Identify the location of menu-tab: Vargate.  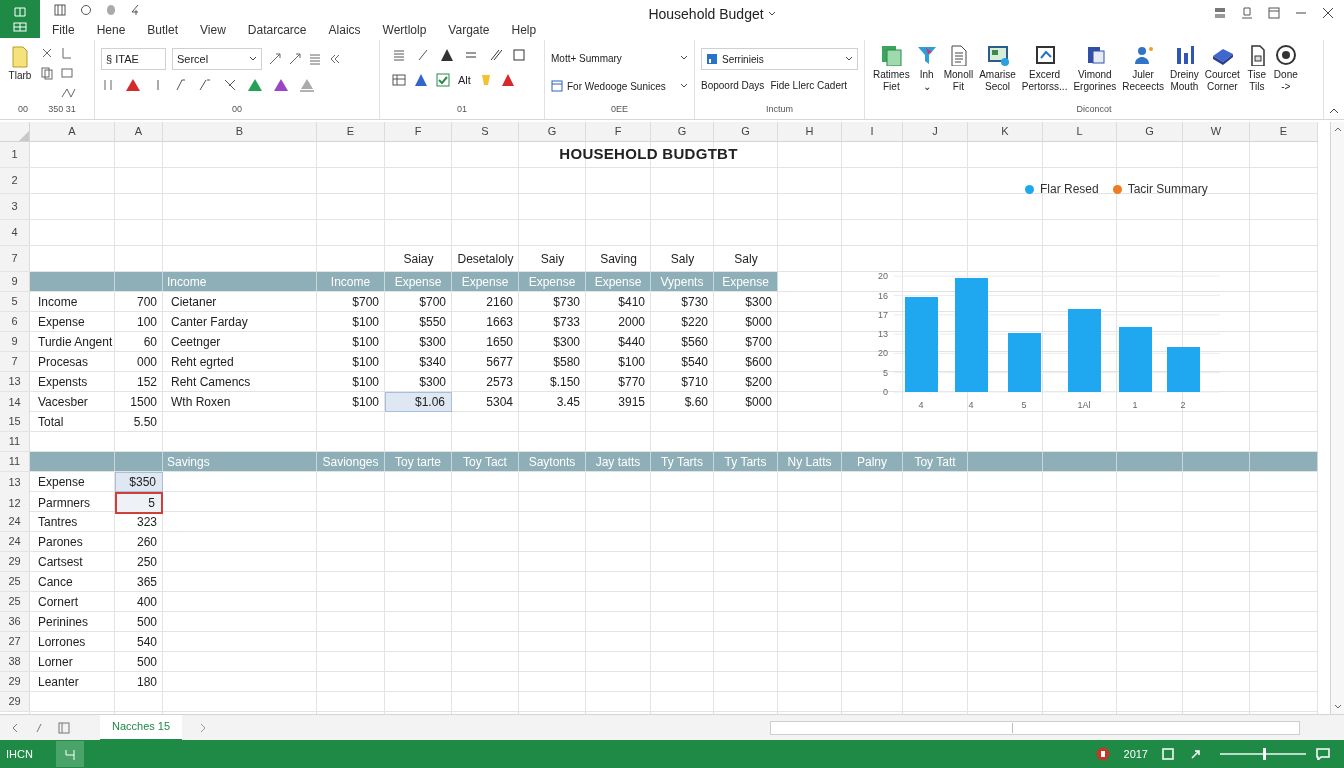
(469, 30).